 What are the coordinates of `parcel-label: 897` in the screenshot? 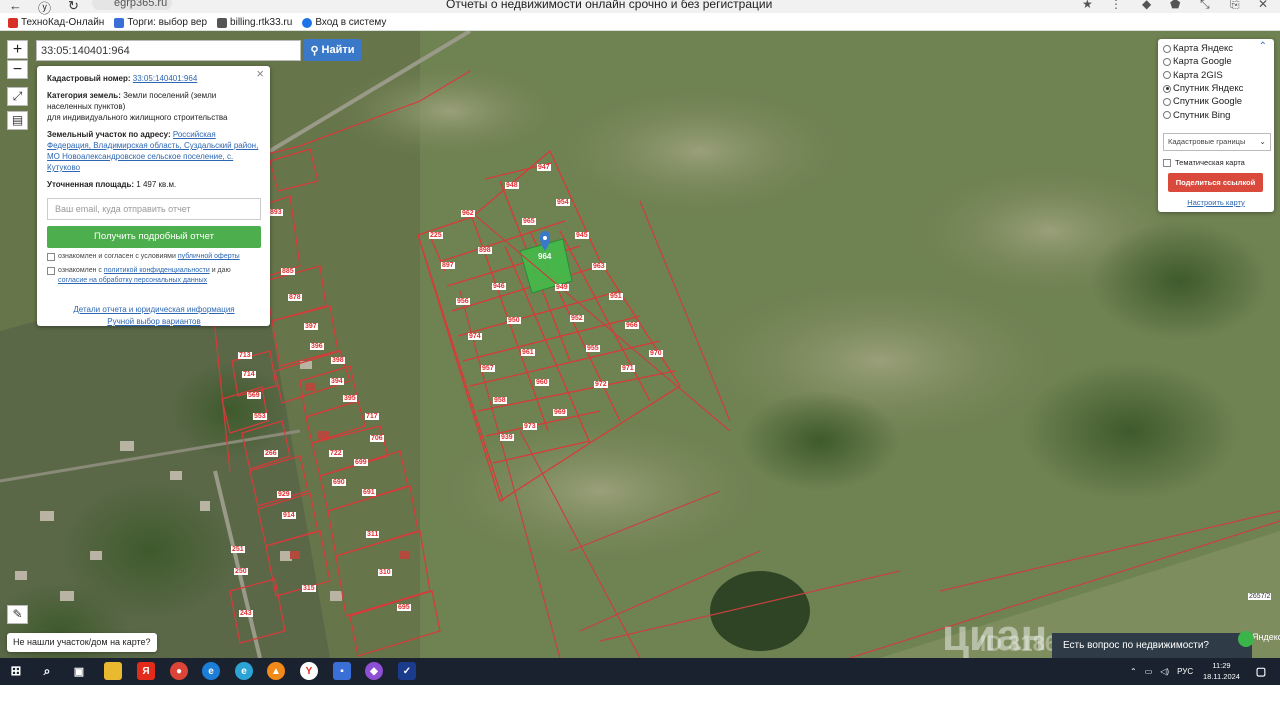 It's located at (448, 265).